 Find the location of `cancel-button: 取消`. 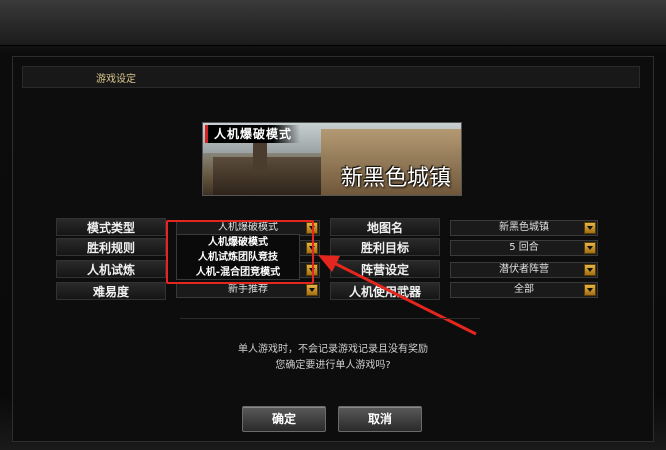

cancel-button: 取消 is located at coordinates (380, 419).